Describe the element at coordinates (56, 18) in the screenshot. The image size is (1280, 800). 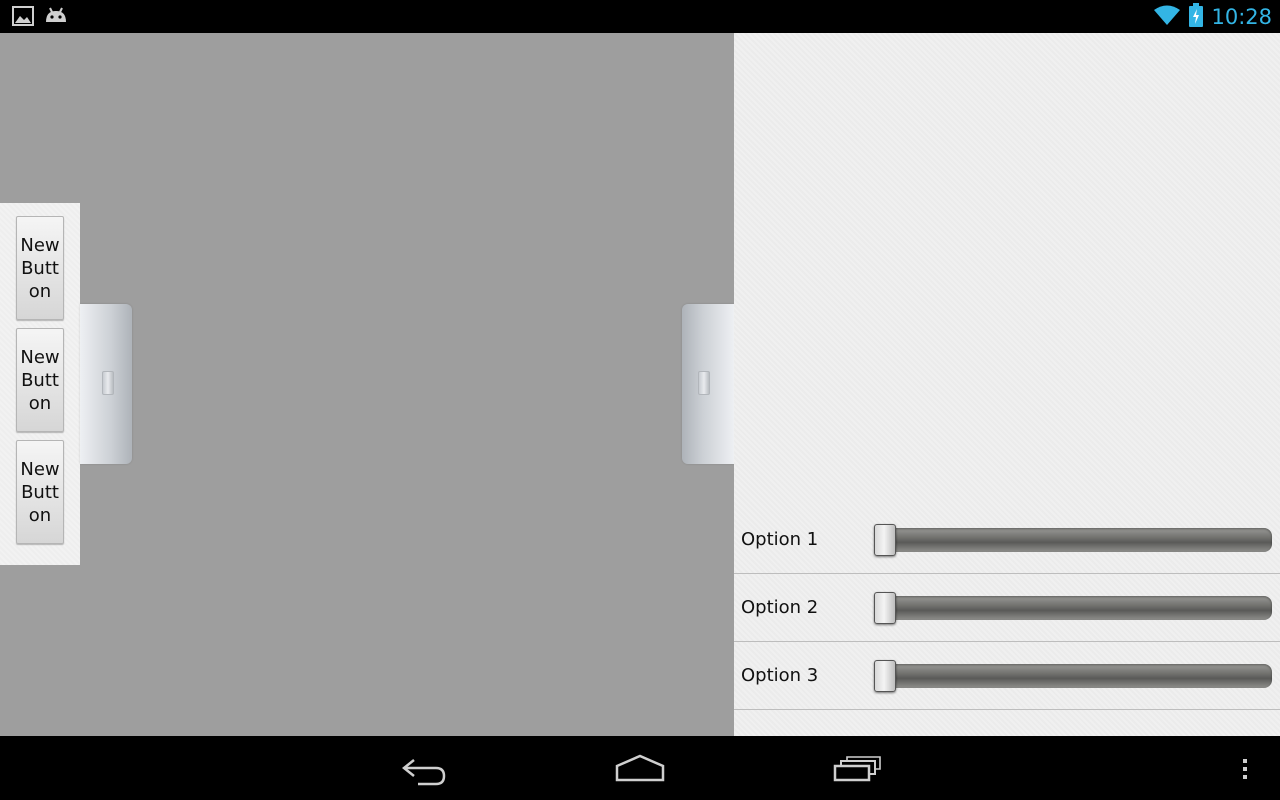
I see `android-icon` at that location.